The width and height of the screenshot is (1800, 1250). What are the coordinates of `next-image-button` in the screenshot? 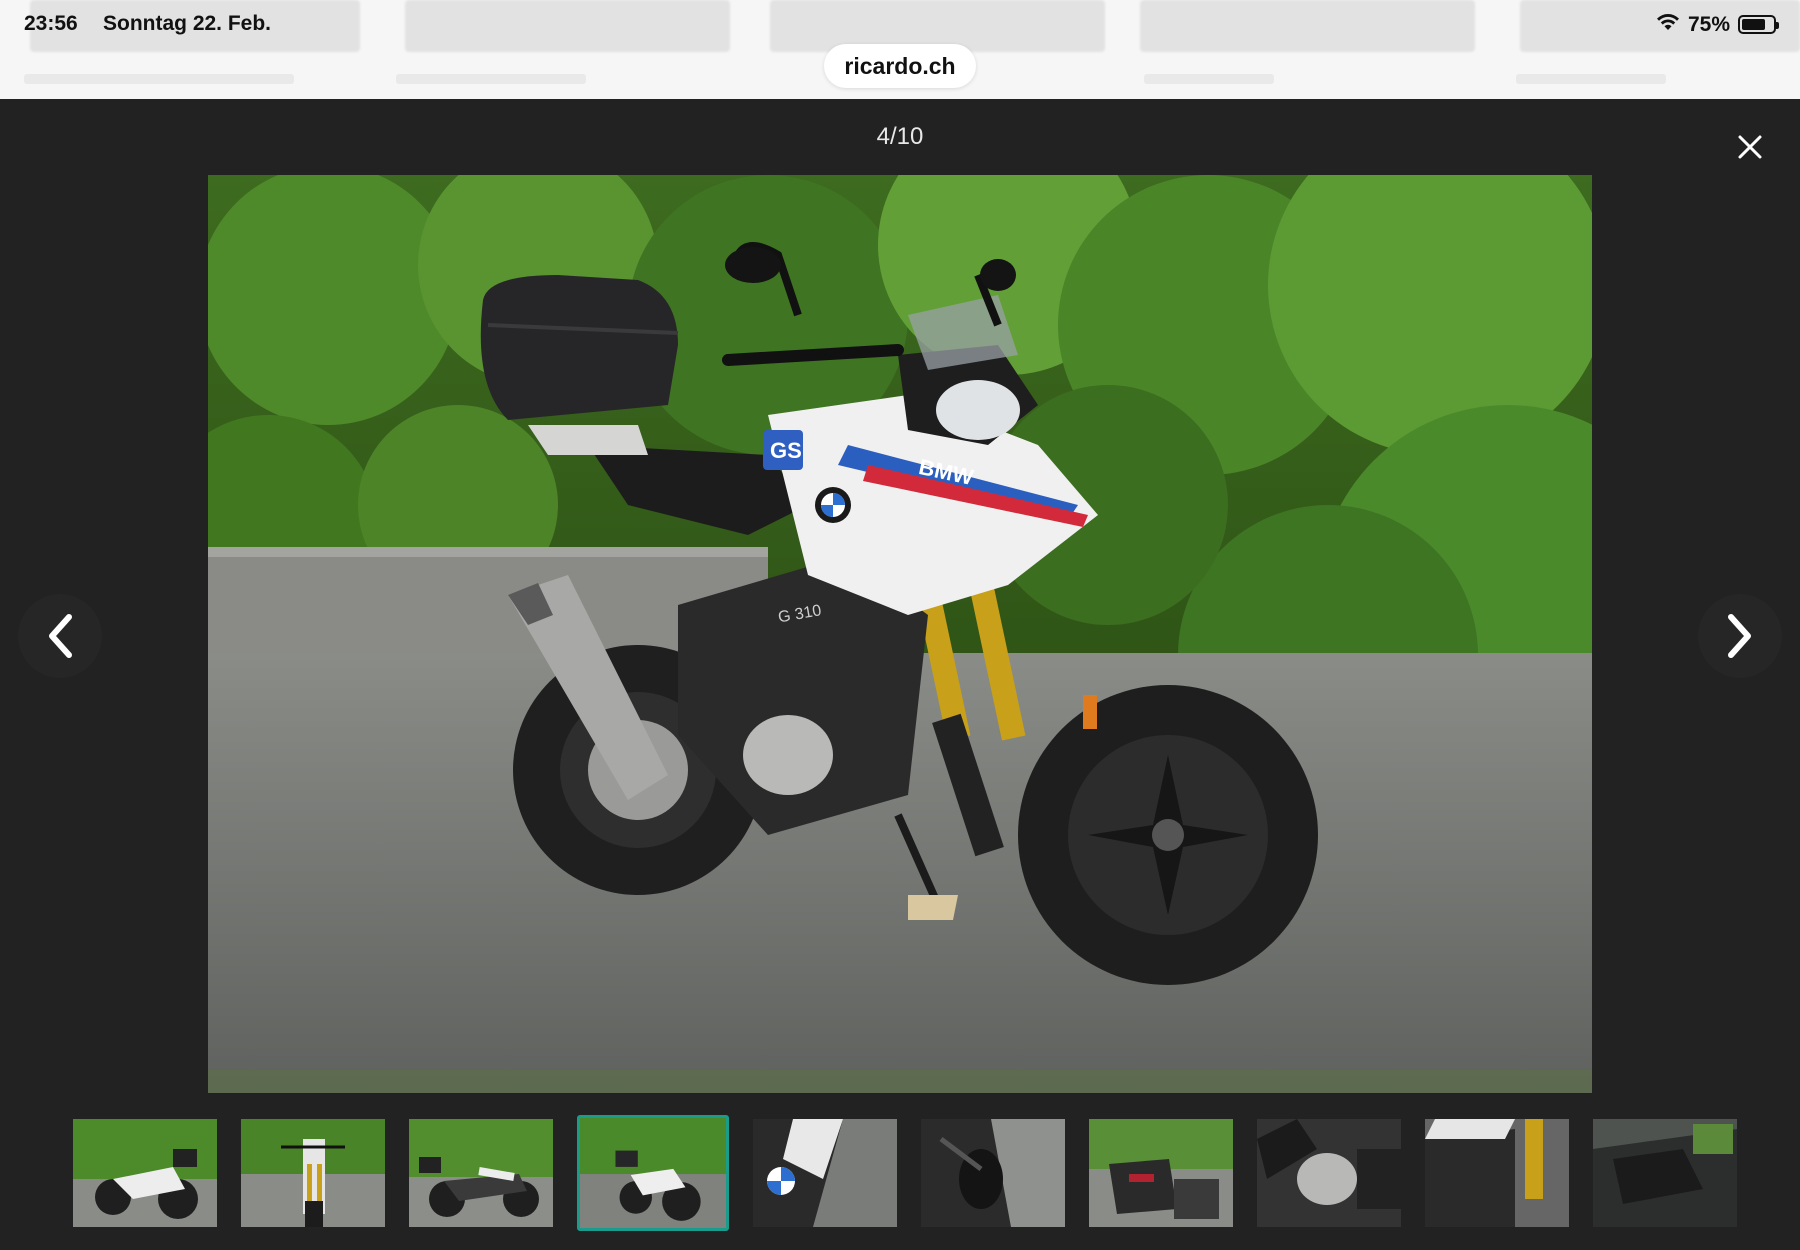 It's located at (1740, 636).